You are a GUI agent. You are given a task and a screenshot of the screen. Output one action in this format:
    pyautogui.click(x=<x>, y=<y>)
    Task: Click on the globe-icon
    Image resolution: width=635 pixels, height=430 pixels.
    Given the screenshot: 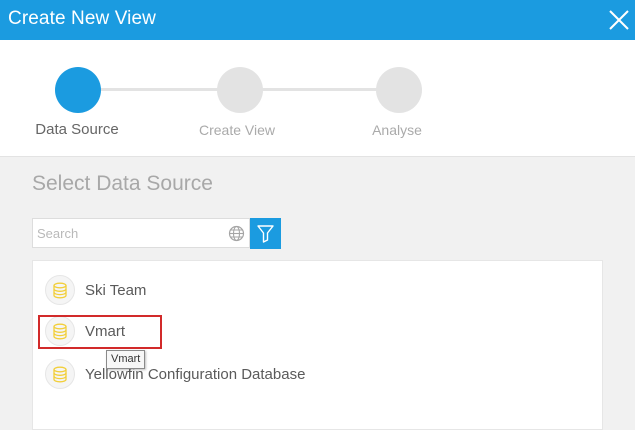 What is the action you would take?
    pyautogui.click(x=236, y=233)
    